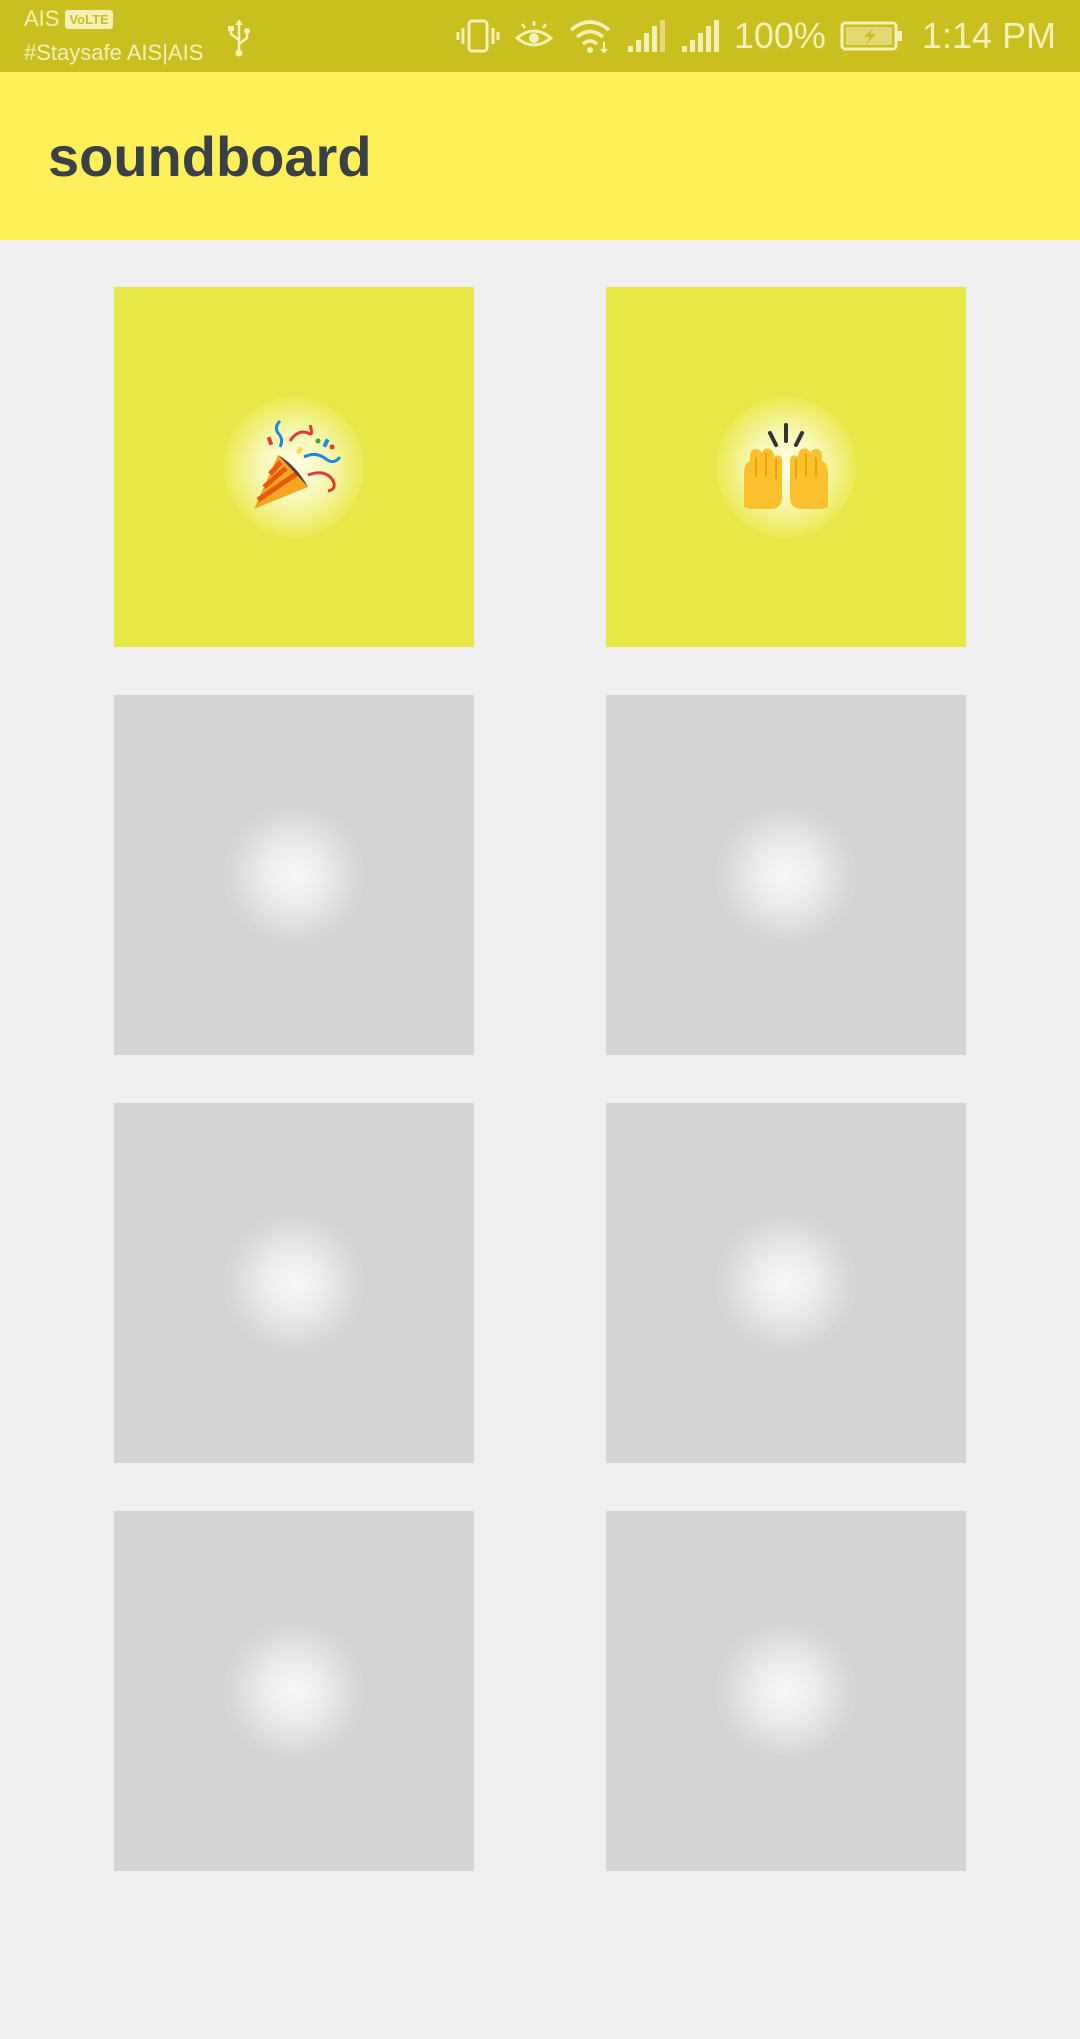 This screenshot has width=1080, height=2039. What do you see at coordinates (42, 18) in the screenshot?
I see `carrier-name: AIS` at bounding box center [42, 18].